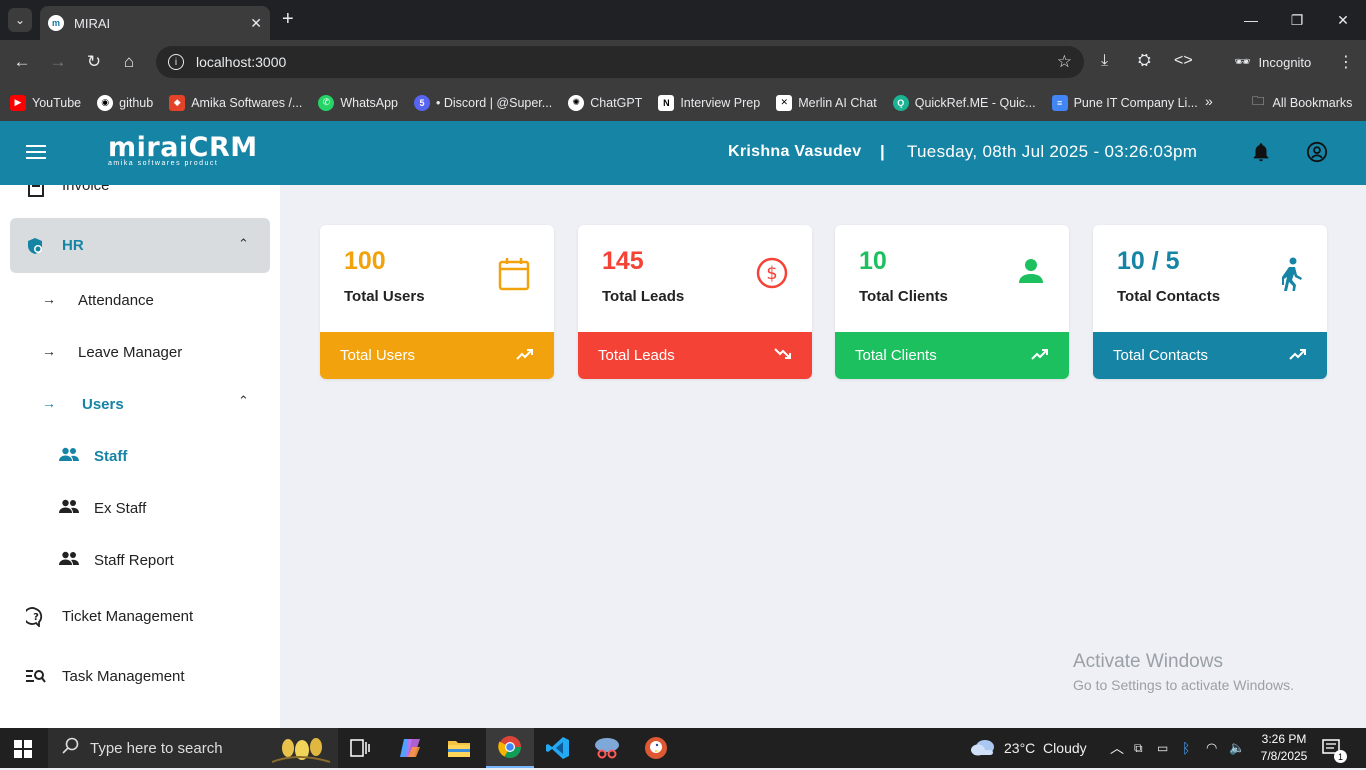 The width and height of the screenshot is (1366, 770). I want to click on people-icon, so click(69, 508).